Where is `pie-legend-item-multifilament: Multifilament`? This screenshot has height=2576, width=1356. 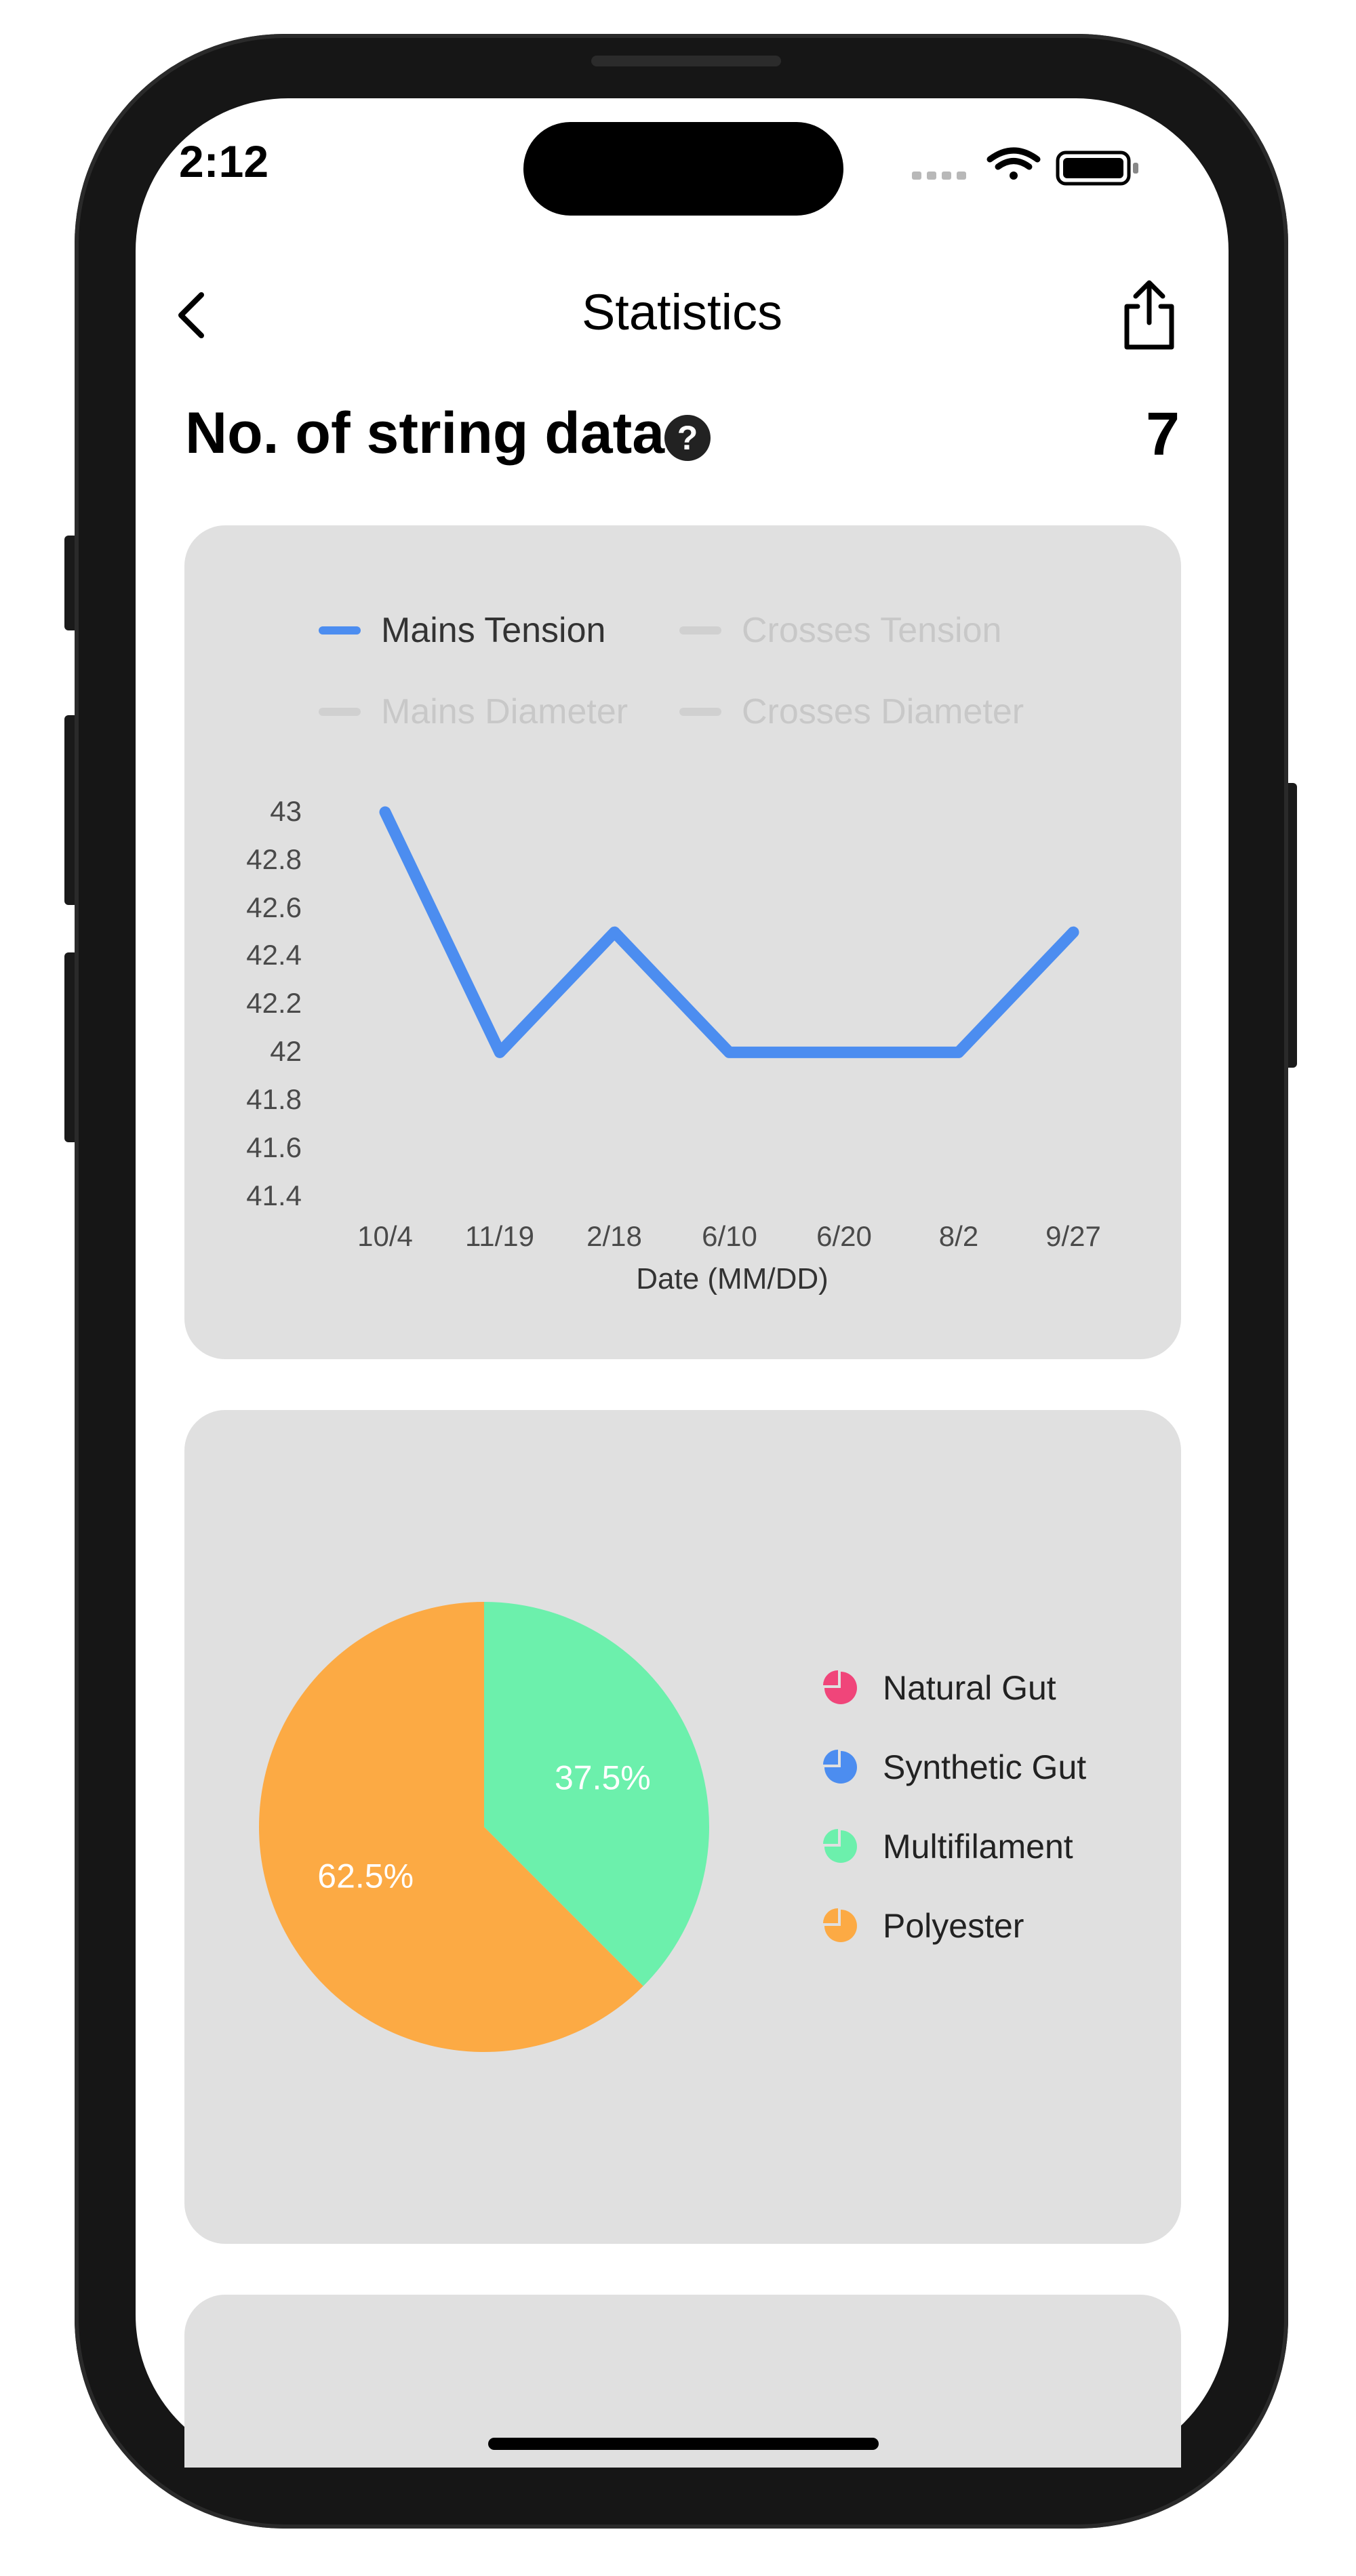
pie-legend-item-multifilament: Multifilament is located at coordinates (947, 1846).